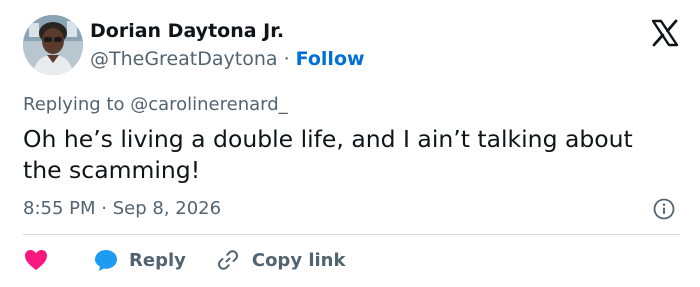 Image resolution: width=700 pixels, height=287 pixels. I want to click on info-icon, so click(664, 209).